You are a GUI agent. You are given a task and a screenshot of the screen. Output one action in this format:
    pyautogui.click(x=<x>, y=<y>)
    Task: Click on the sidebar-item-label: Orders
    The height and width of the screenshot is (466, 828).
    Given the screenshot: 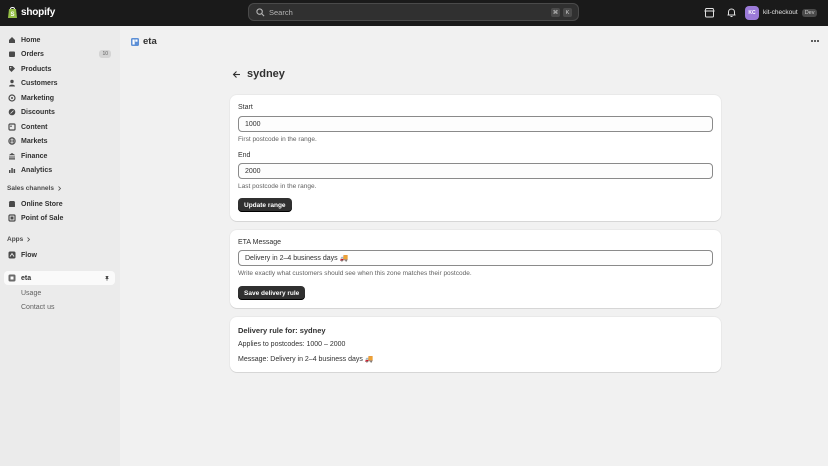 What is the action you would take?
    pyautogui.click(x=32, y=54)
    